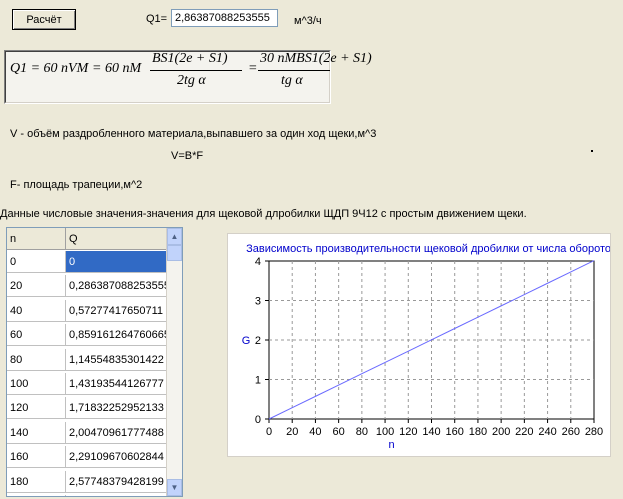 This screenshot has width=623, height=499. Describe the element at coordinates (36, 310) in the screenshot. I see `cell-n: 40` at that location.